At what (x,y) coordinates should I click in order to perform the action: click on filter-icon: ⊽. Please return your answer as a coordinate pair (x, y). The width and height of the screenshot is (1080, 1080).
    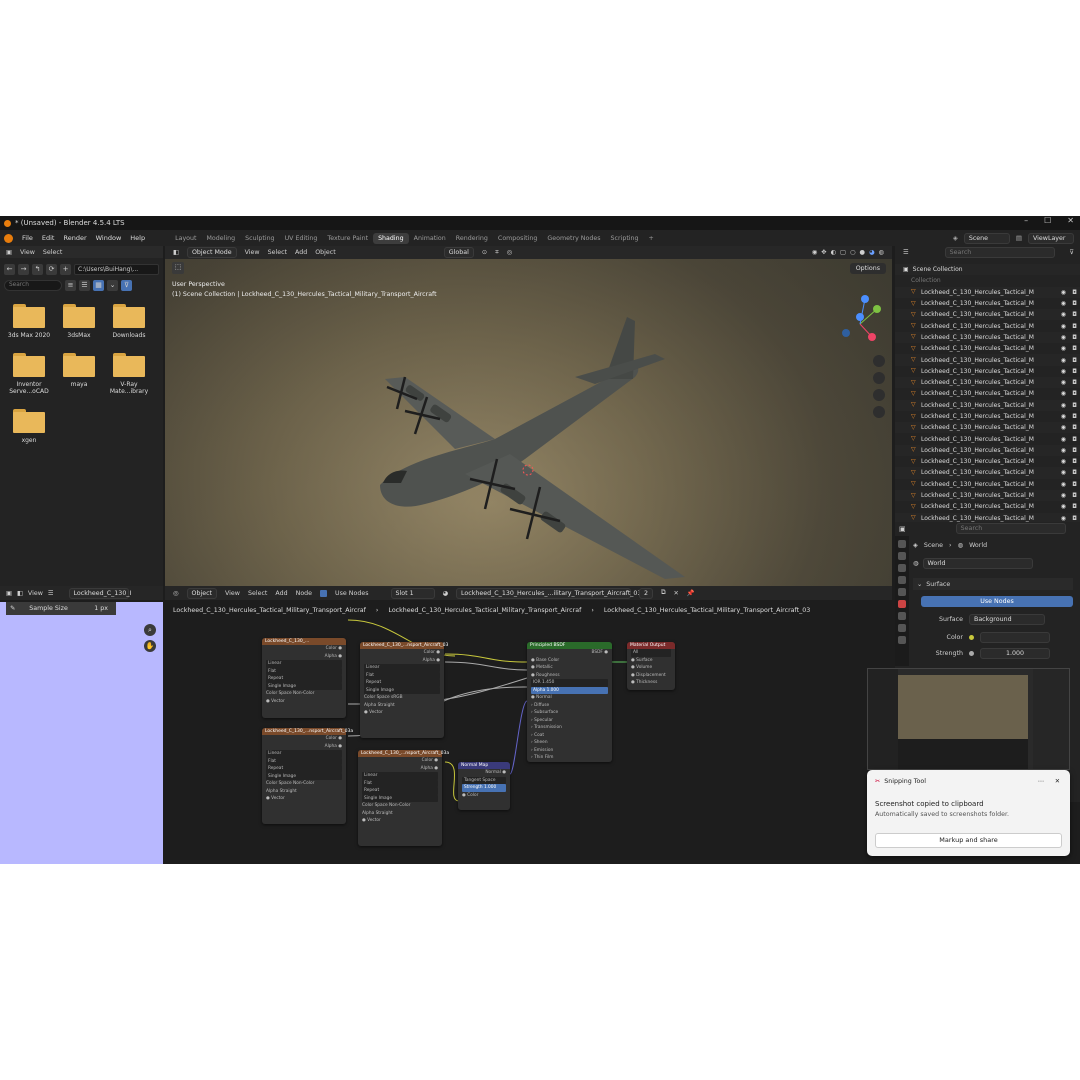
    Looking at the image, I should click on (1074, 252).